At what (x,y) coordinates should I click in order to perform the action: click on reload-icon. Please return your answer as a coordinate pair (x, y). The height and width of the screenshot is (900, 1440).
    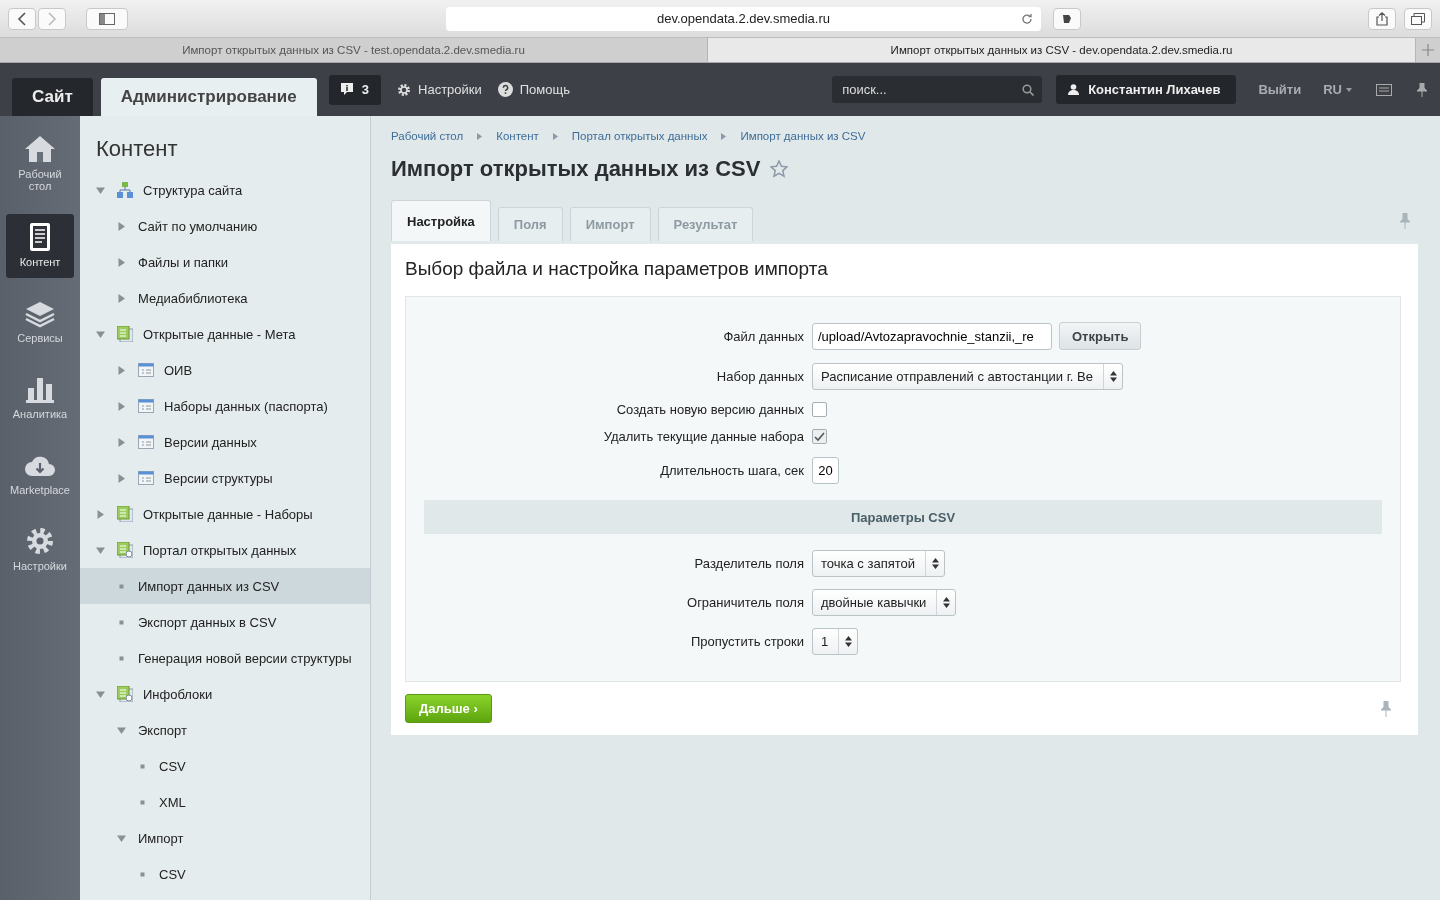
    Looking at the image, I should click on (1027, 18).